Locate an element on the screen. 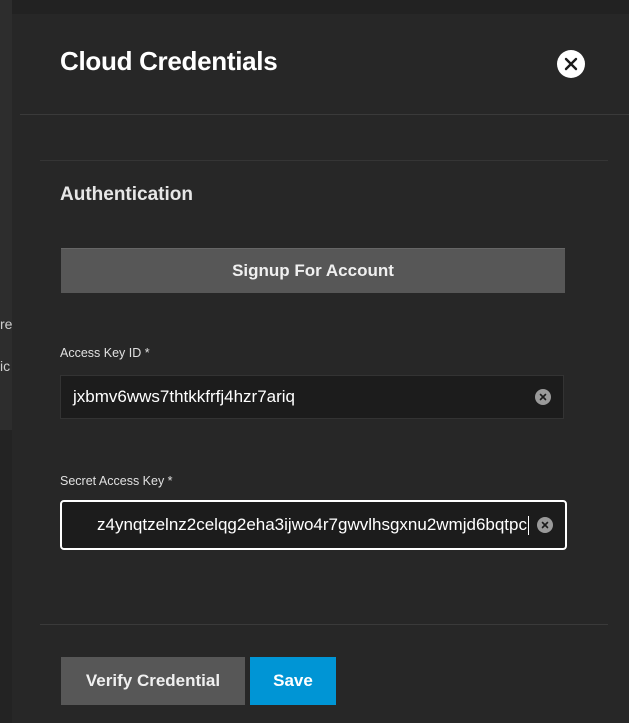 This screenshot has height=723, width=629. section-divider is located at coordinates (324, 160).